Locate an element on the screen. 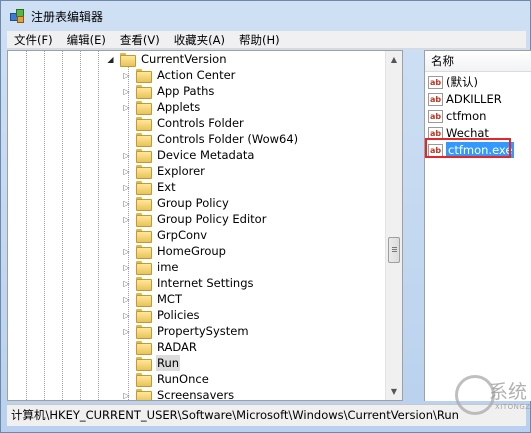 The height and width of the screenshot is (433, 531). tree-item-label: Screensavers is located at coordinates (196, 394).